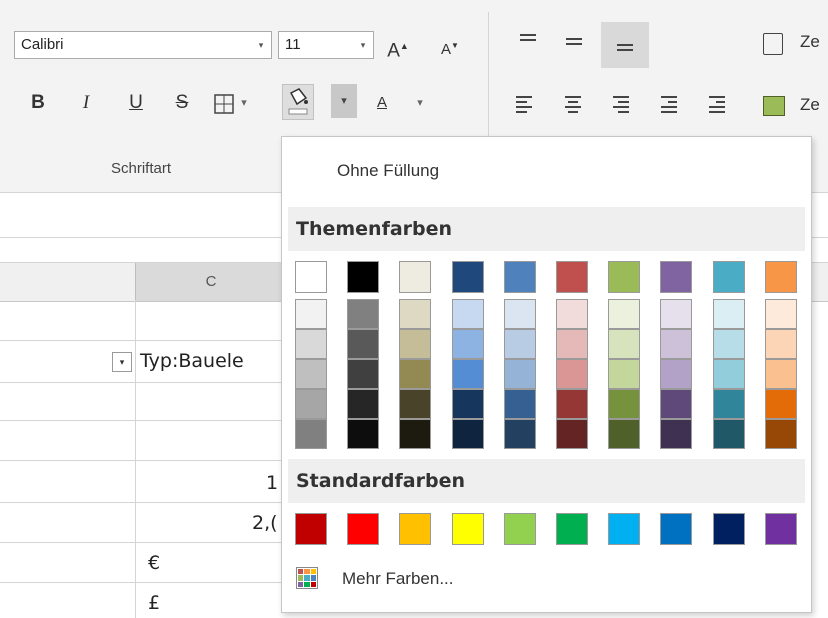  What do you see at coordinates (143, 45) in the screenshot?
I see `font-name-combo: Calibri ▾` at bounding box center [143, 45].